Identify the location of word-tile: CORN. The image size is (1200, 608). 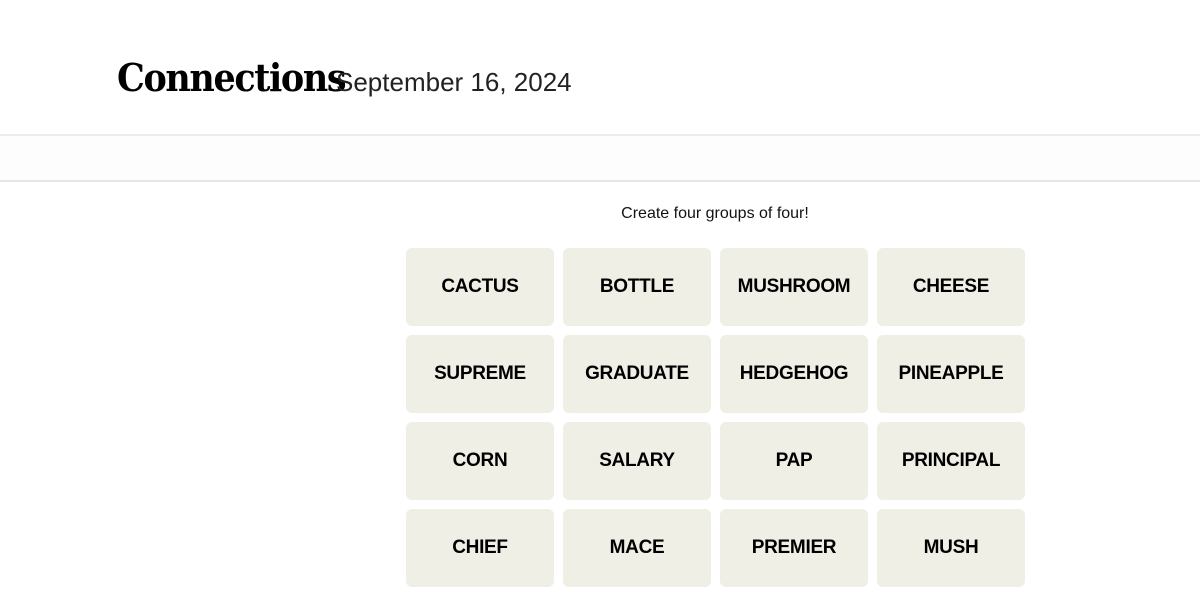
(480, 461).